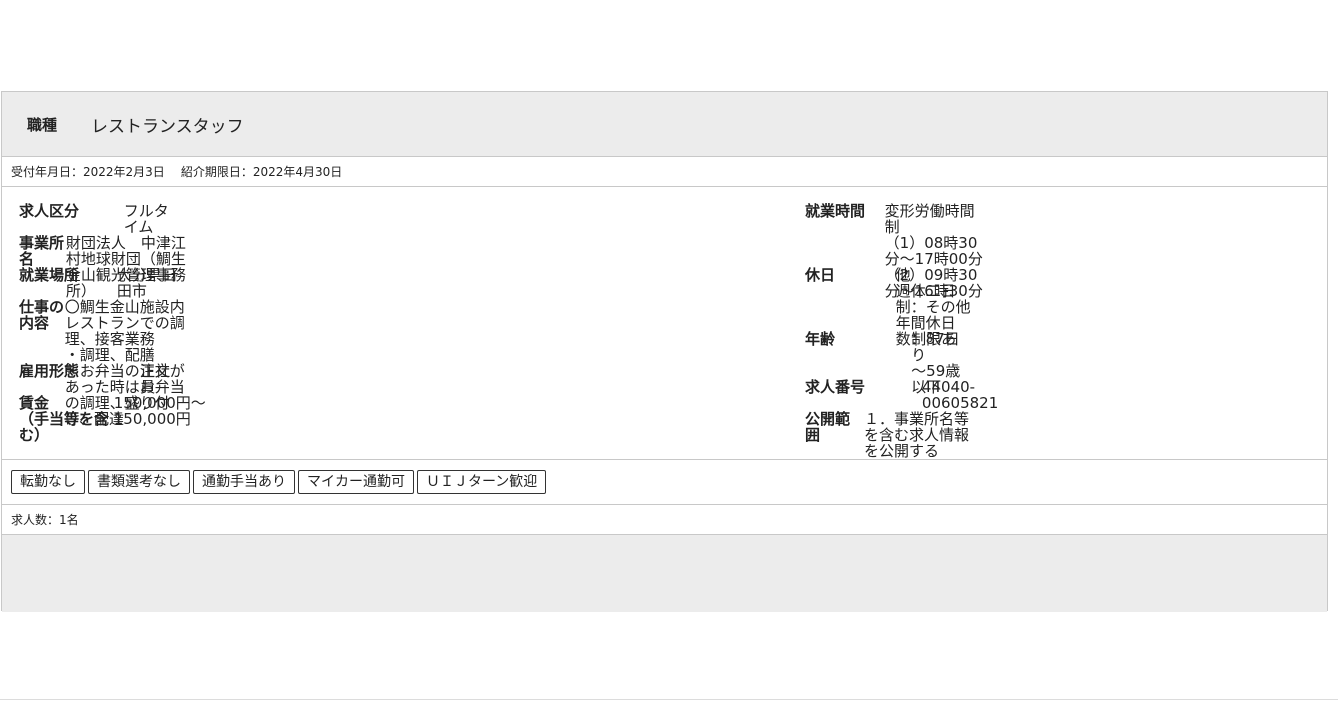 Image resolution: width=1338 pixels, height=704 pixels. Describe the element at coordinates (159, 411) in the screenshot. I see `wage-value: 150,000円〜150,000円` at that location.